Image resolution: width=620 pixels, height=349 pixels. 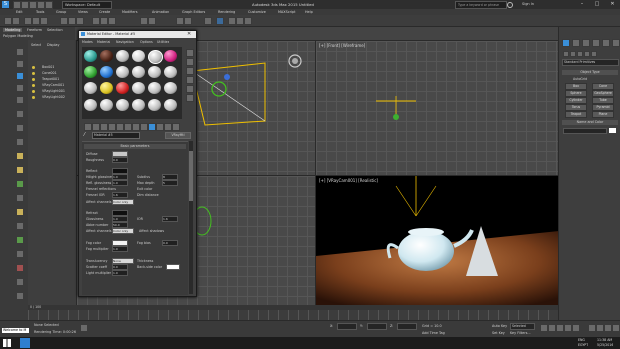 I want to click on go-to-start-icon, so click(x=544, y=328).